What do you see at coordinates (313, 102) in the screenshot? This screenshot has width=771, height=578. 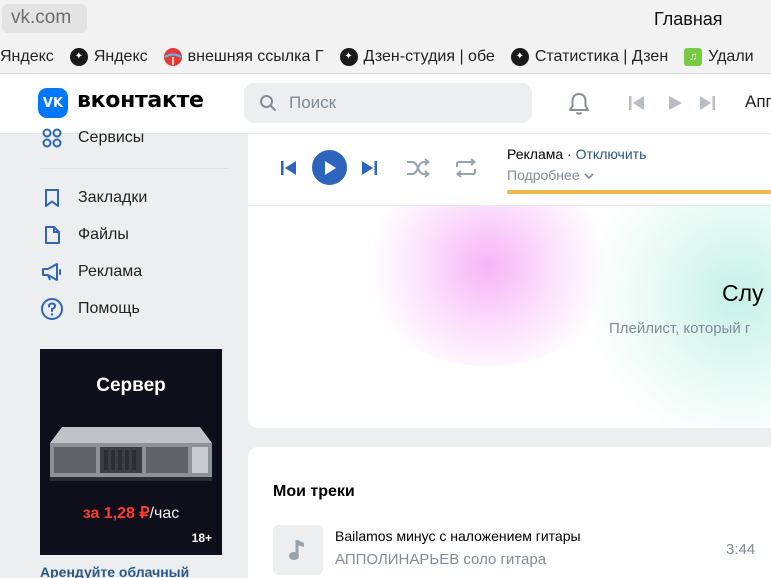 I see `search-placeholder: Поиск` at bounding box center [313, 102].